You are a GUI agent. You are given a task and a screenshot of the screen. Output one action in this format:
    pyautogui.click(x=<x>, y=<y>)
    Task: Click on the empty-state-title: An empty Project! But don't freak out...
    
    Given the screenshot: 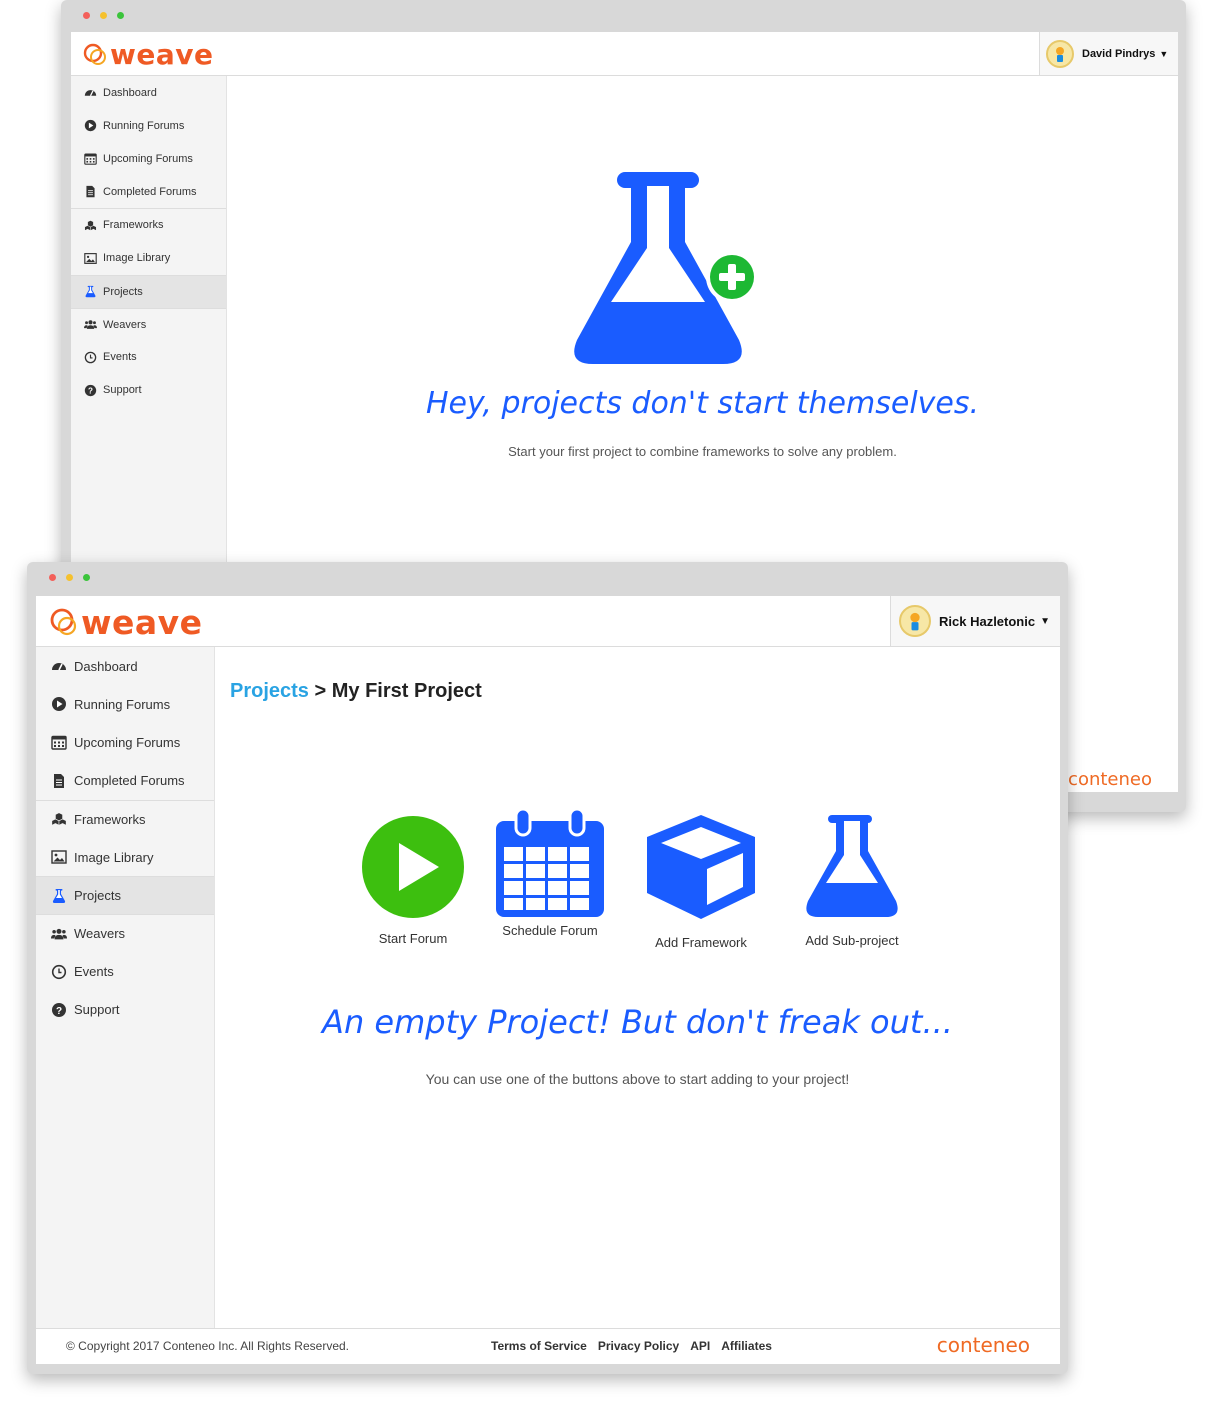 What is the action you would take?
    pyautogui.click(x=637, y=1022)
    